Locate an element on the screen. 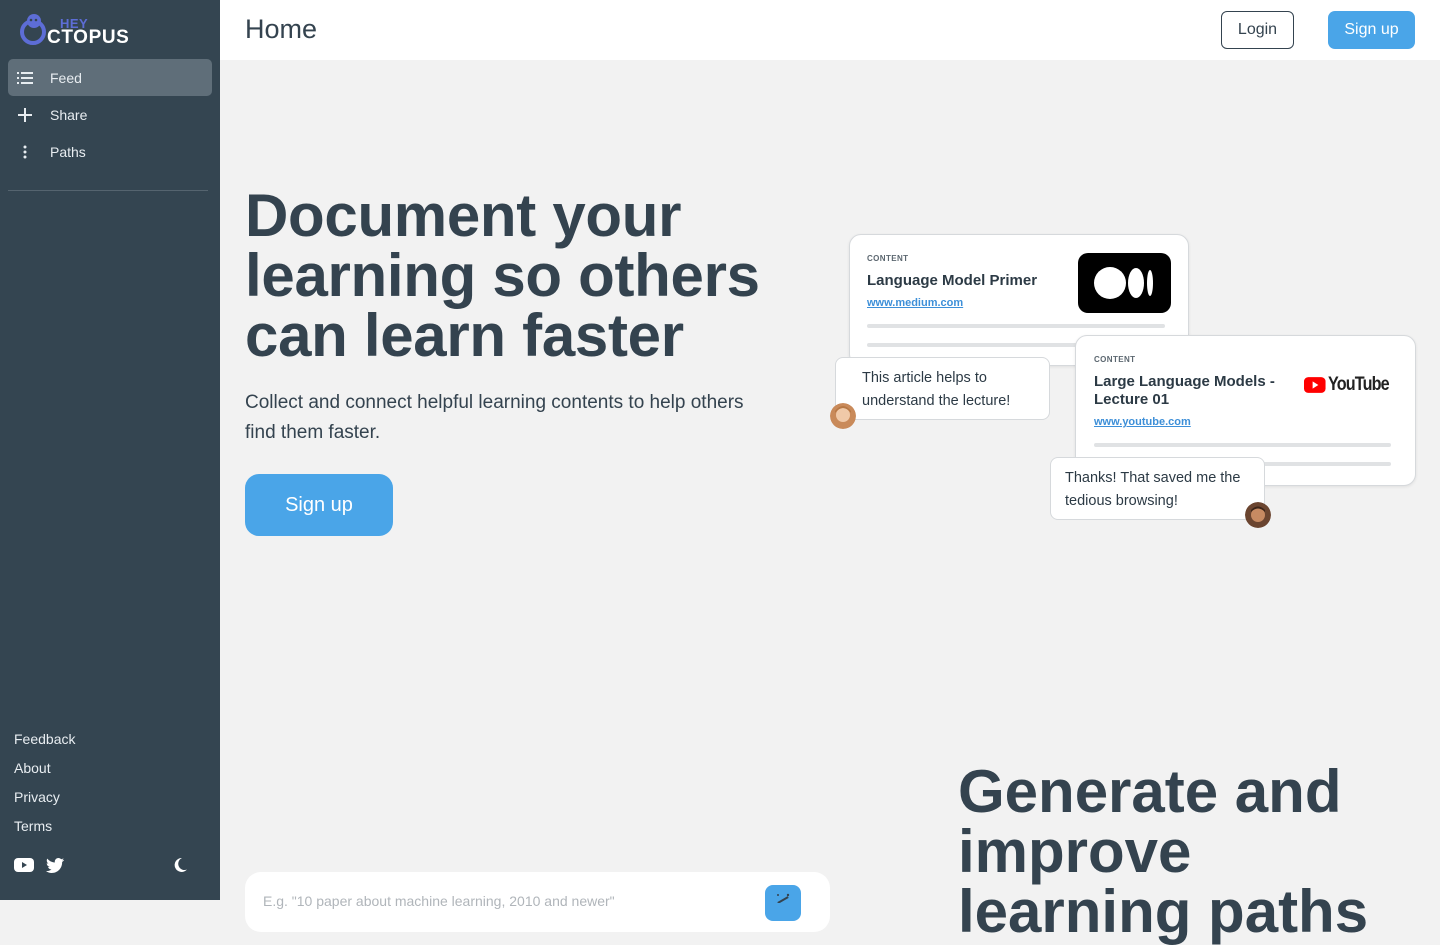 This screenshot has width=1440, height=945. octopus-logo-icon is located at coordinates (33, 29).